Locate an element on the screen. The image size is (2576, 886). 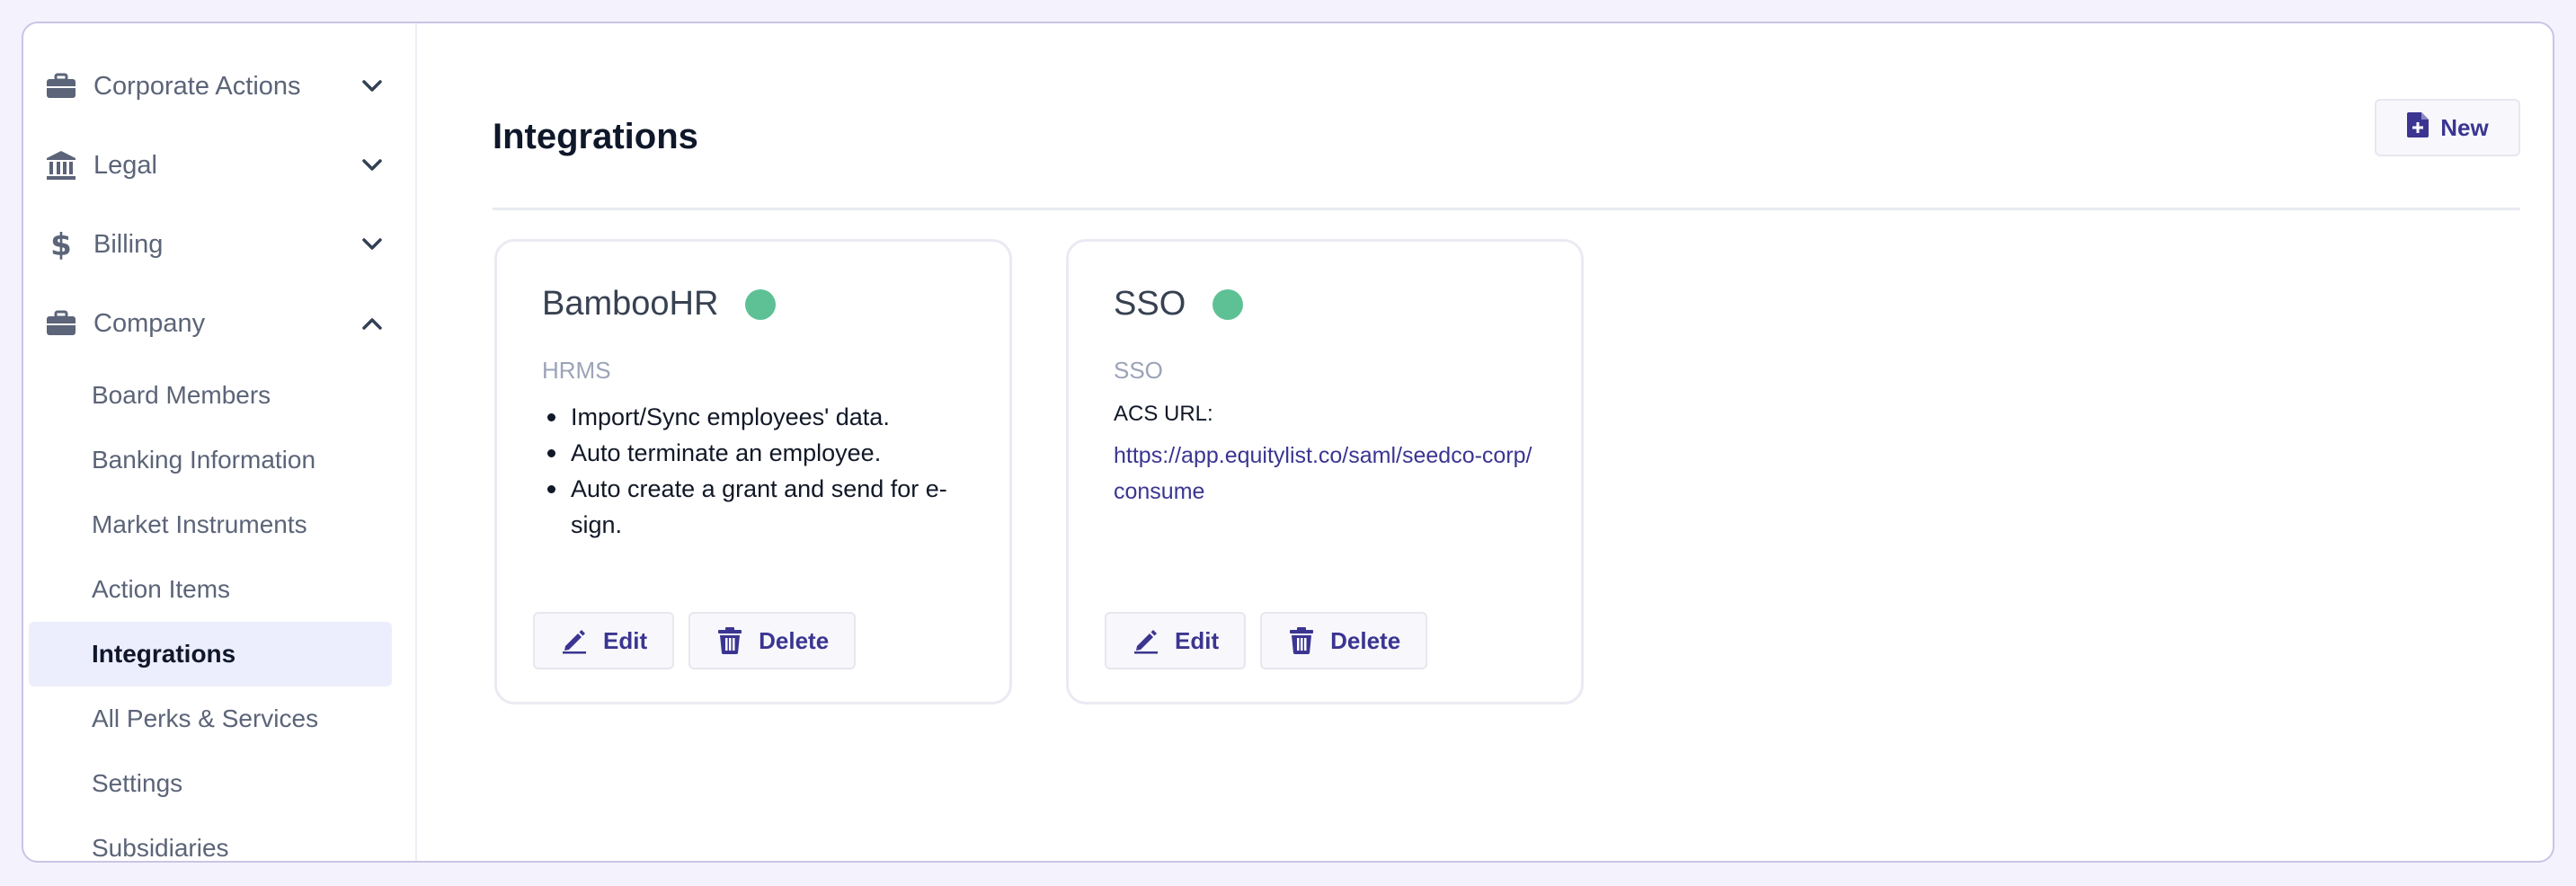
dollar-icon: $ is located at coordinates (61, 244).